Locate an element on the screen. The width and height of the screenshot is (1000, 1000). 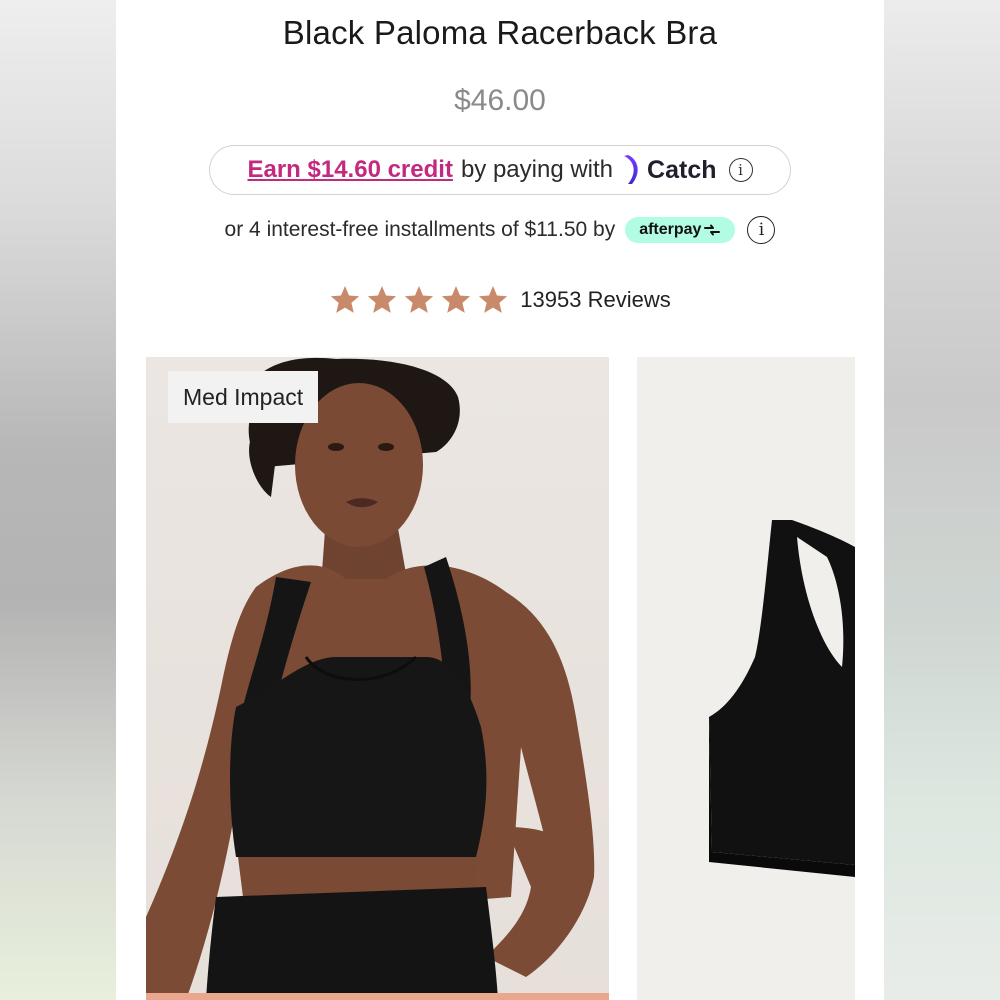
product-price: $46.00 is located at coordinates (500, 100).